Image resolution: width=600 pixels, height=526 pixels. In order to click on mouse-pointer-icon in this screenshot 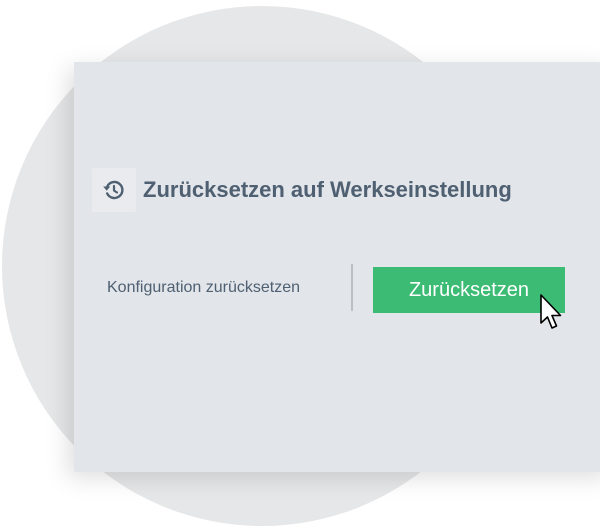, I will do `click(551, 311)`.